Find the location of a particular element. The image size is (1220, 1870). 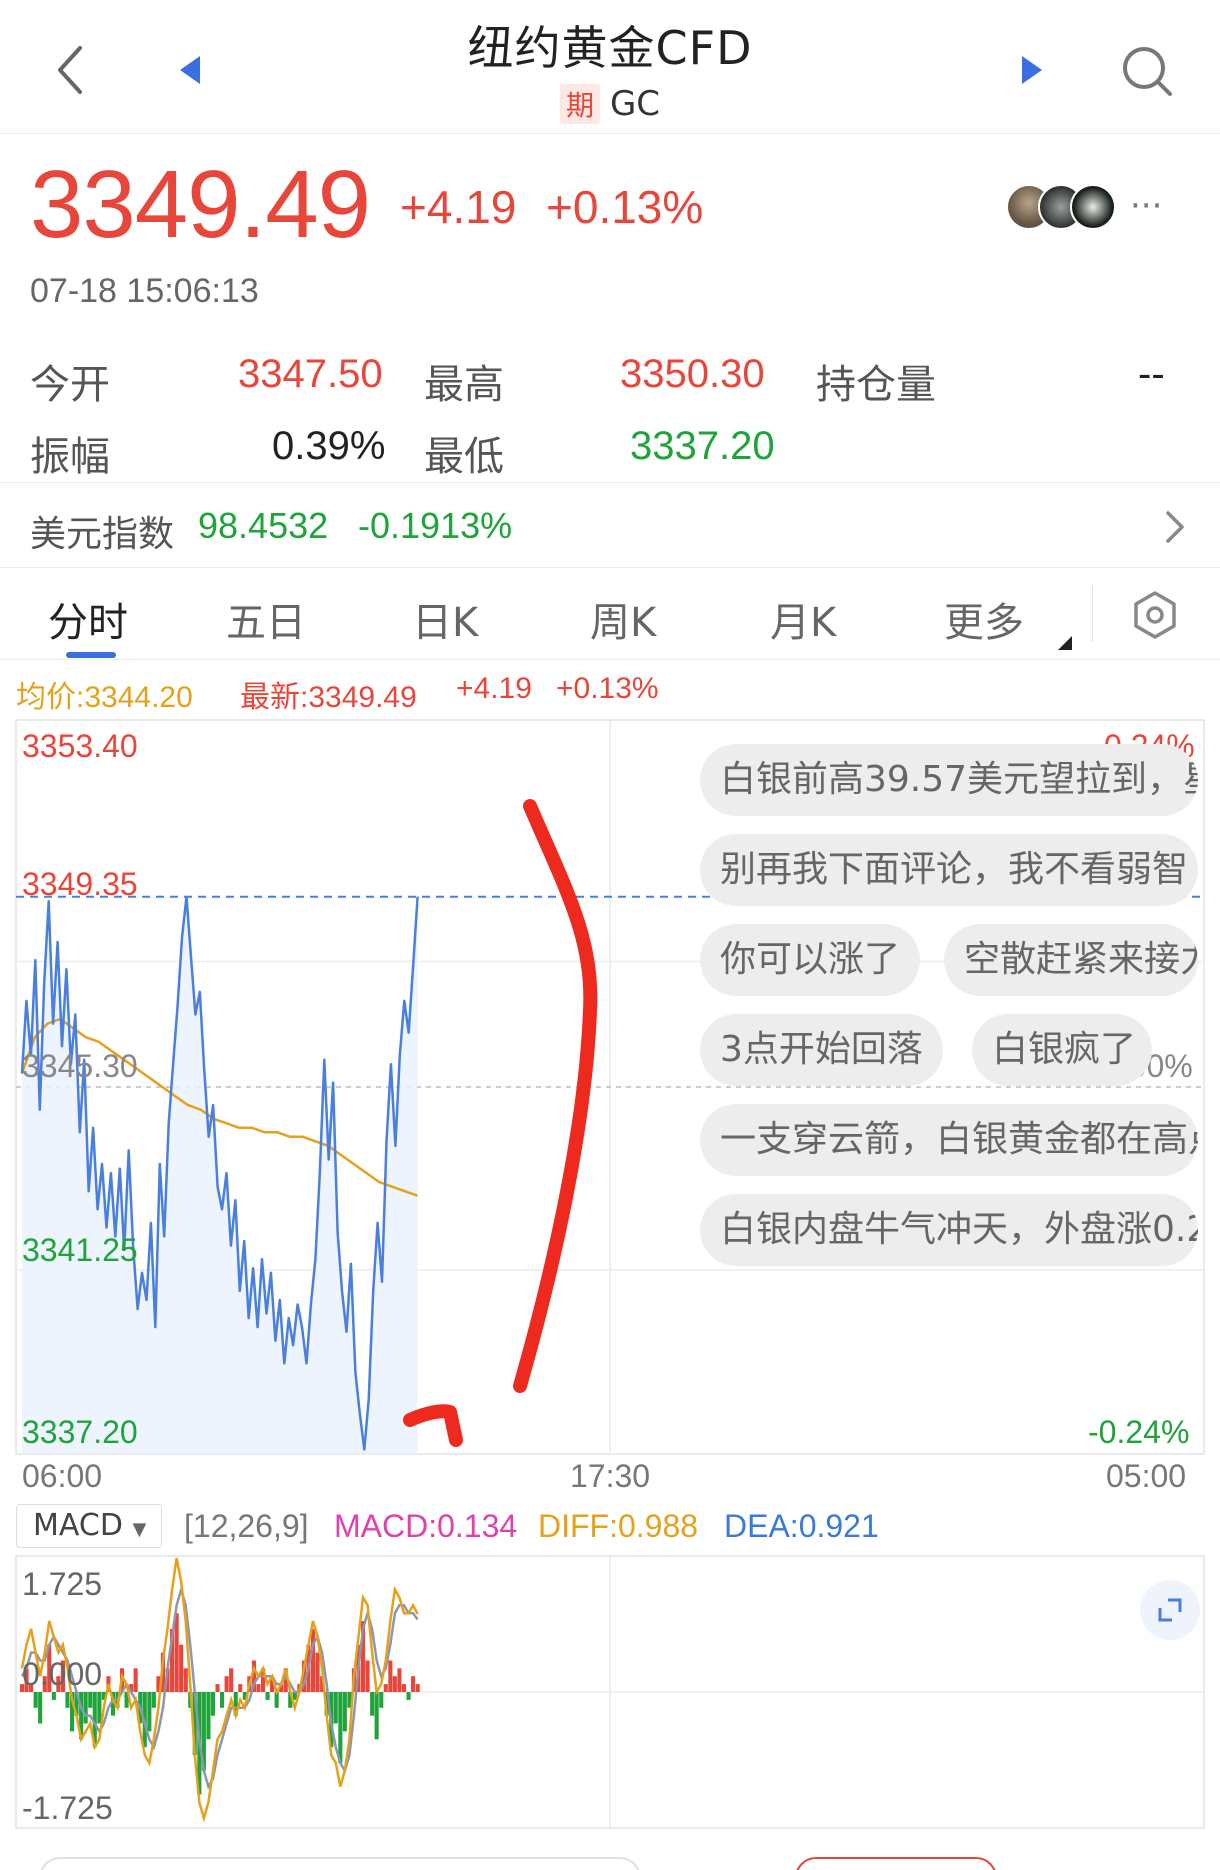

expand-chart-button is located at coordinates (1170, 1610).